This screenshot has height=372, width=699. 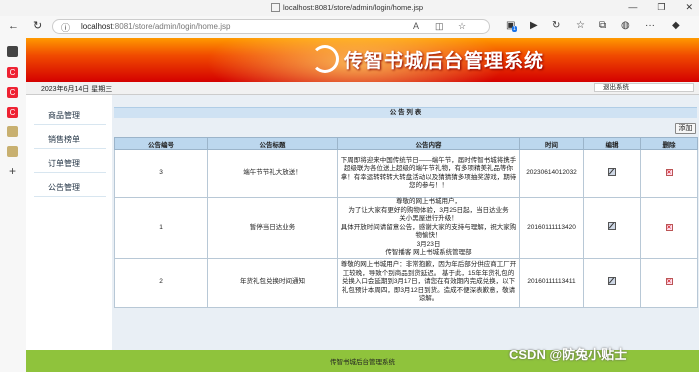 What do you see at coordinates (534, 25) in the screenshot?
I see `play-icon: ▶` at bounding box center [534, 25].